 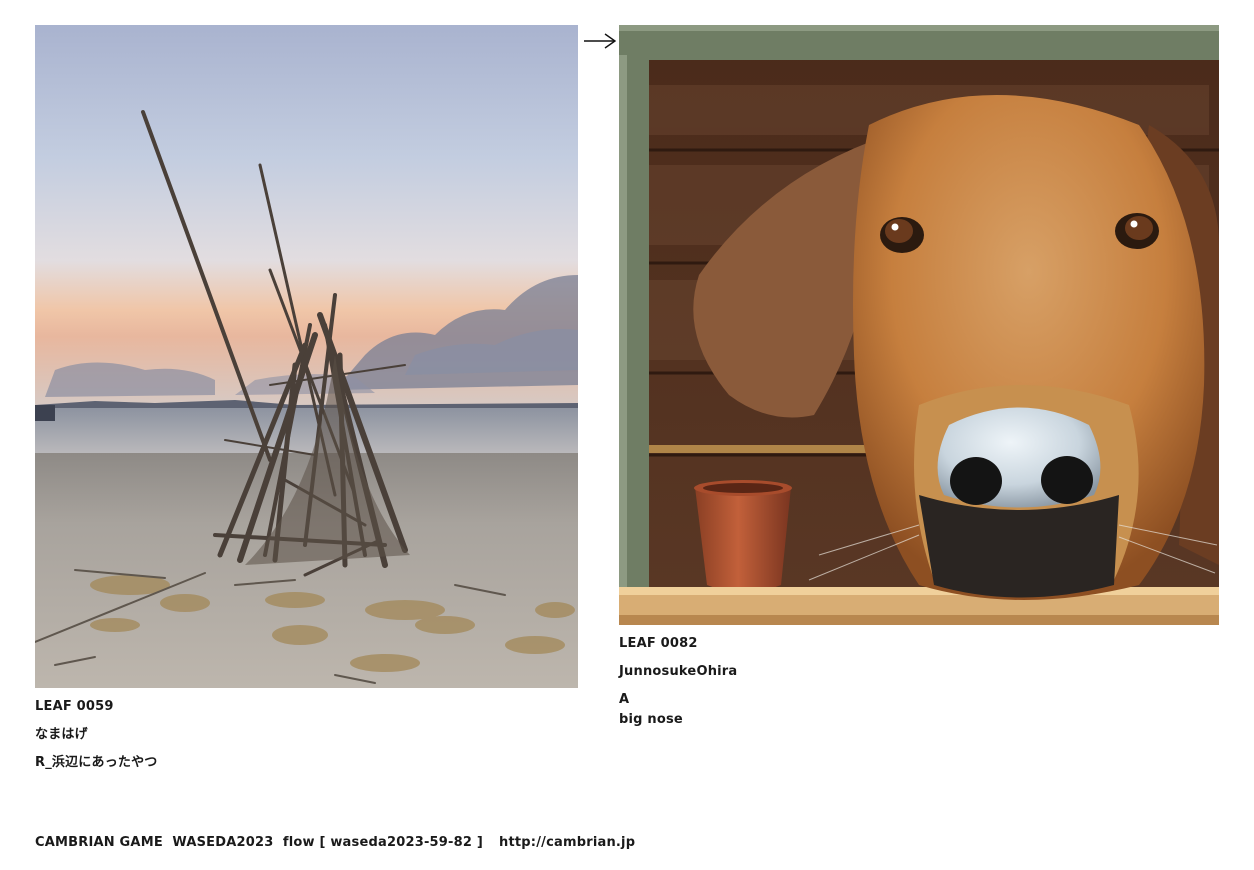 What do you see at coordinates (678, 671) in the screenshot?
I see `leaf-author: JunnosukeOhira` at bounding box center [678, 671].